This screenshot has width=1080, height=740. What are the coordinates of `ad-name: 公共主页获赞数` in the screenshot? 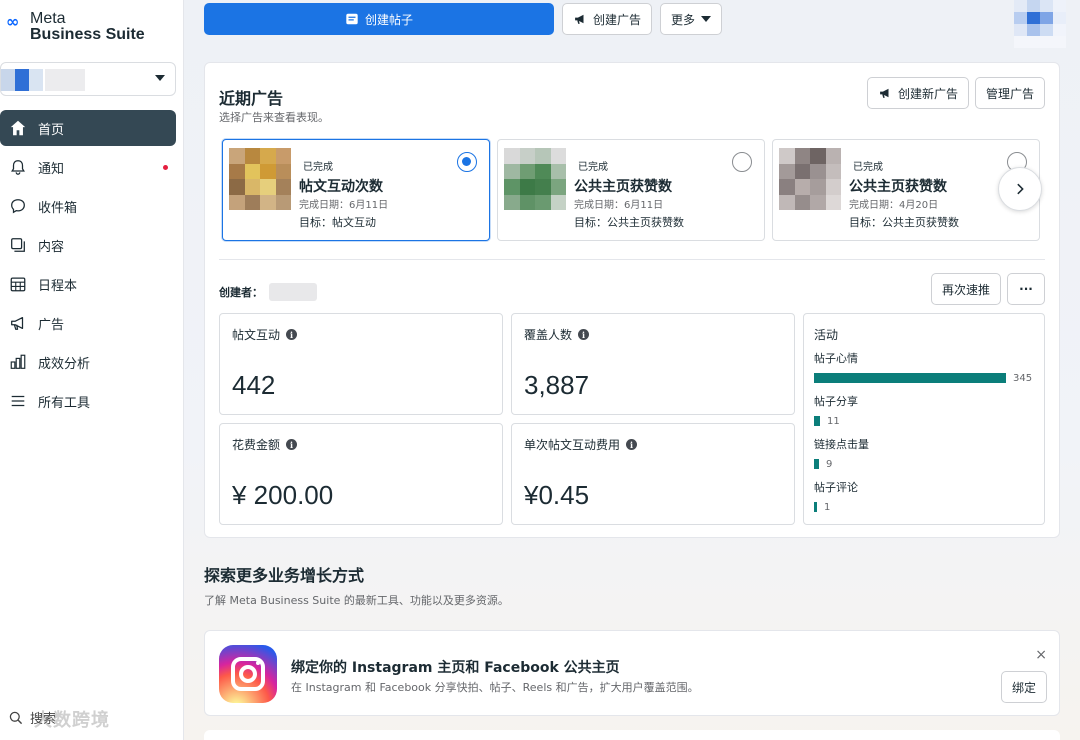 It's located at (898, 187).